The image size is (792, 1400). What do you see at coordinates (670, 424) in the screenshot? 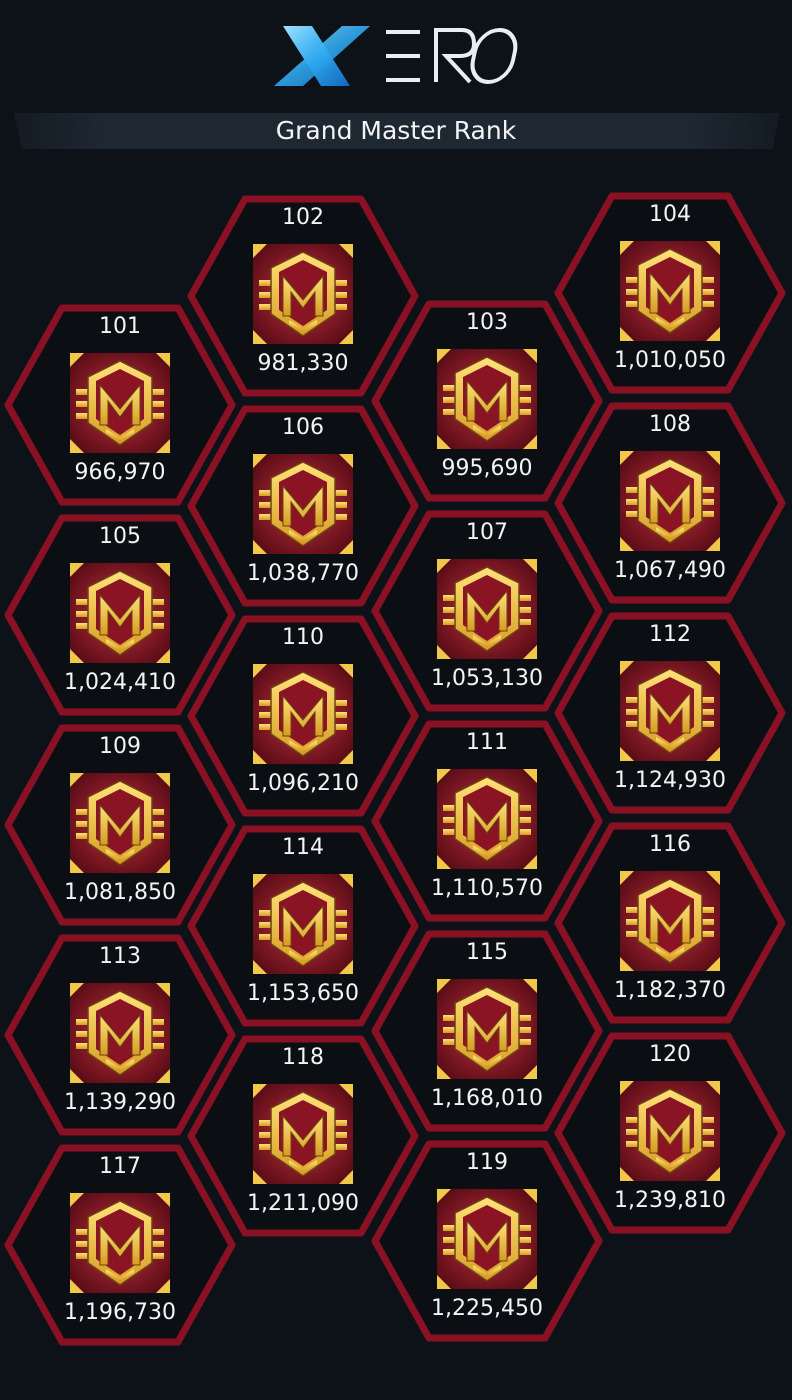
I see `rank-number: 108` at bounding box center [670, 424].